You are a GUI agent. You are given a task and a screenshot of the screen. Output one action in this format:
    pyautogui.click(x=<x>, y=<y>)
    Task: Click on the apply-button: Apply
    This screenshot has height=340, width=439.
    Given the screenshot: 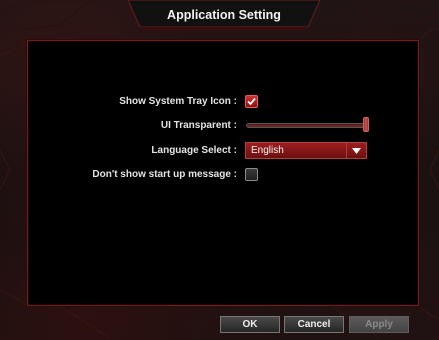 What is the action you would take?
    pyautogui.click(x=379, y=324)
    